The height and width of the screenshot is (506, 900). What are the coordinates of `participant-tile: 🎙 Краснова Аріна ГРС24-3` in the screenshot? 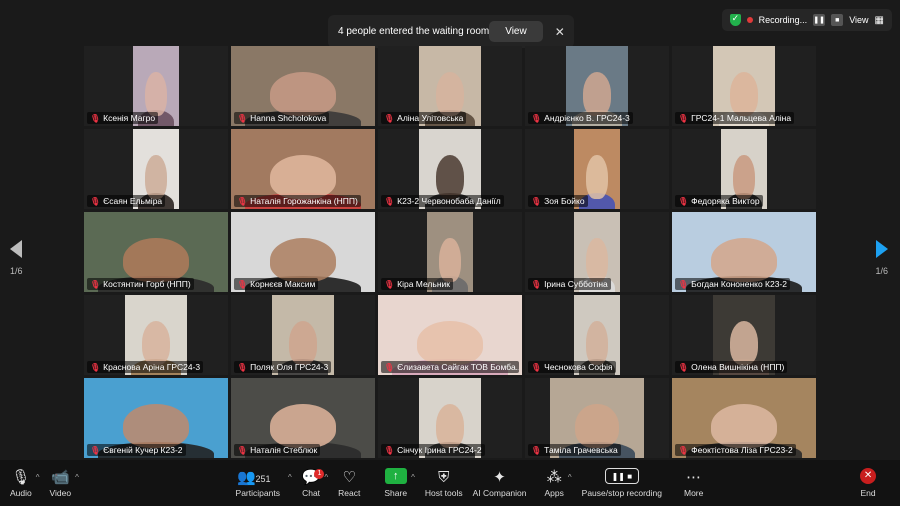 It's located at (156, 335).